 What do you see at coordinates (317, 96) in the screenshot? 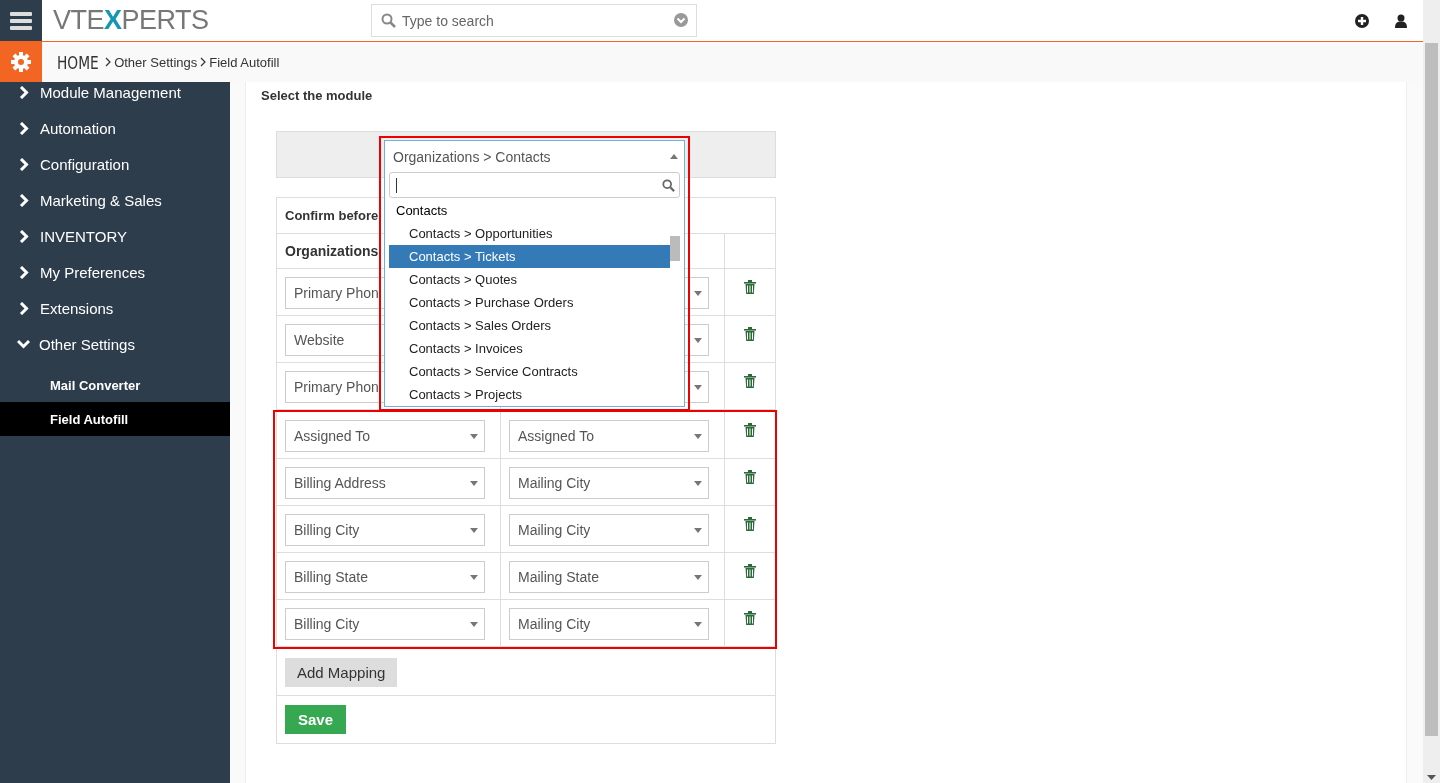
I see `section-title: Select the module` at bounding box center [317, 96].